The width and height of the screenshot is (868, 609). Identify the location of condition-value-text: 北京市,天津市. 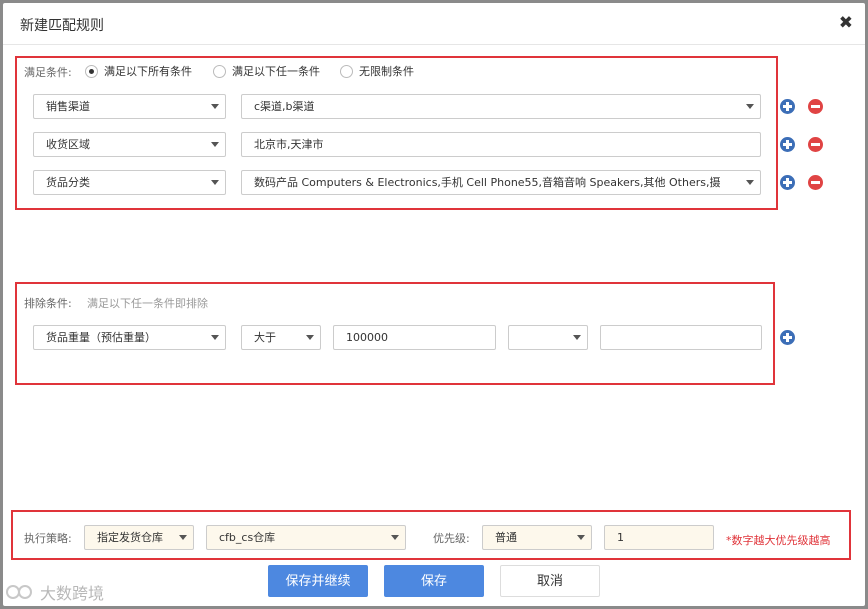
(289, 144).